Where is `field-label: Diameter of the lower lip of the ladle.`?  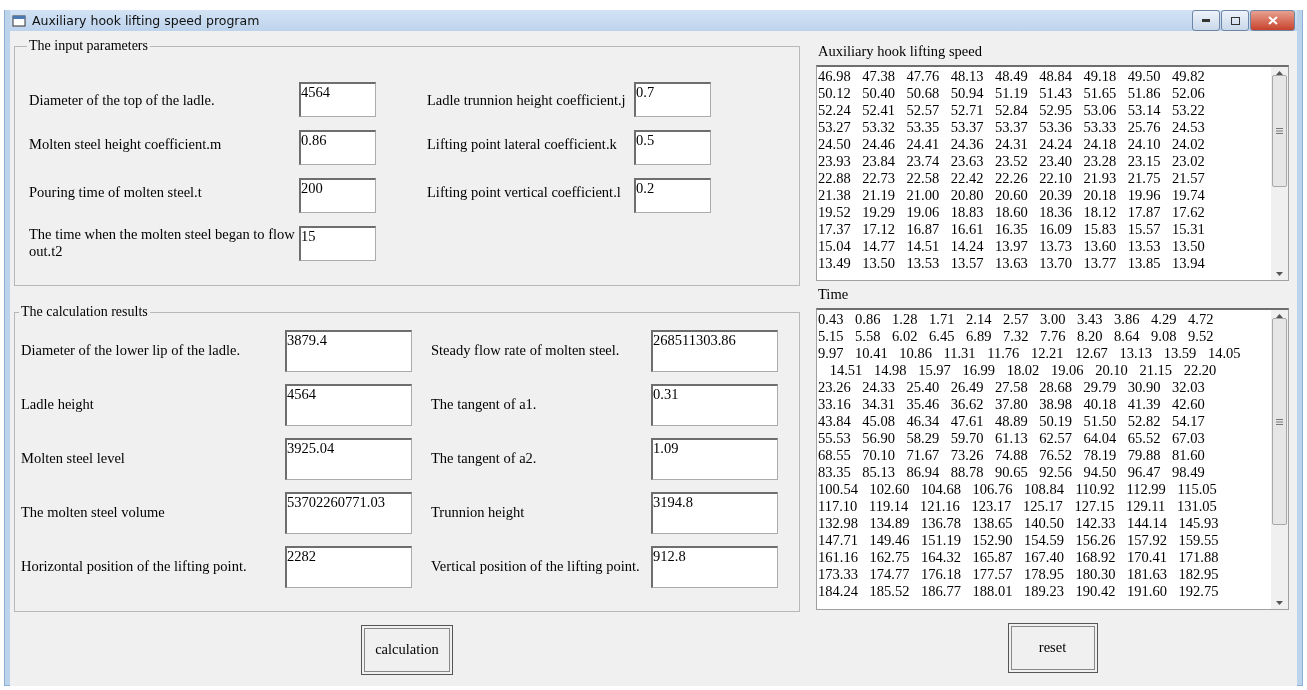 field-label: Diameter of the lower lip of the ladle. is located at coordinates (131, 350).